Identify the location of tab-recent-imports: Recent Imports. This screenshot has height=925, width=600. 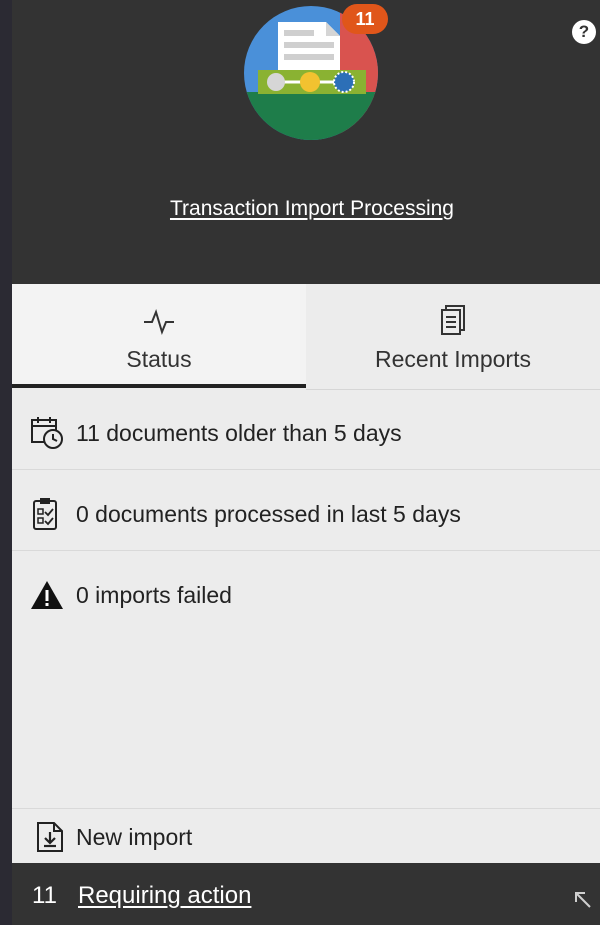
(453, 337).